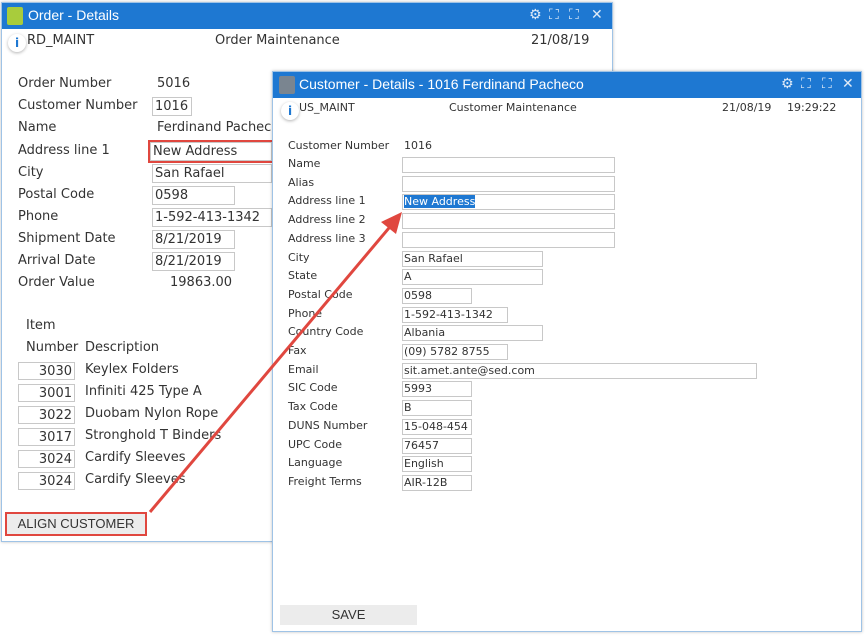 Image resolution: width=865 pixels, height=639 pixels. What do you see at coordinates (437, 389) in the screenshot?
I see `customer-field-input: 5993` at bounding box center [437, 389].